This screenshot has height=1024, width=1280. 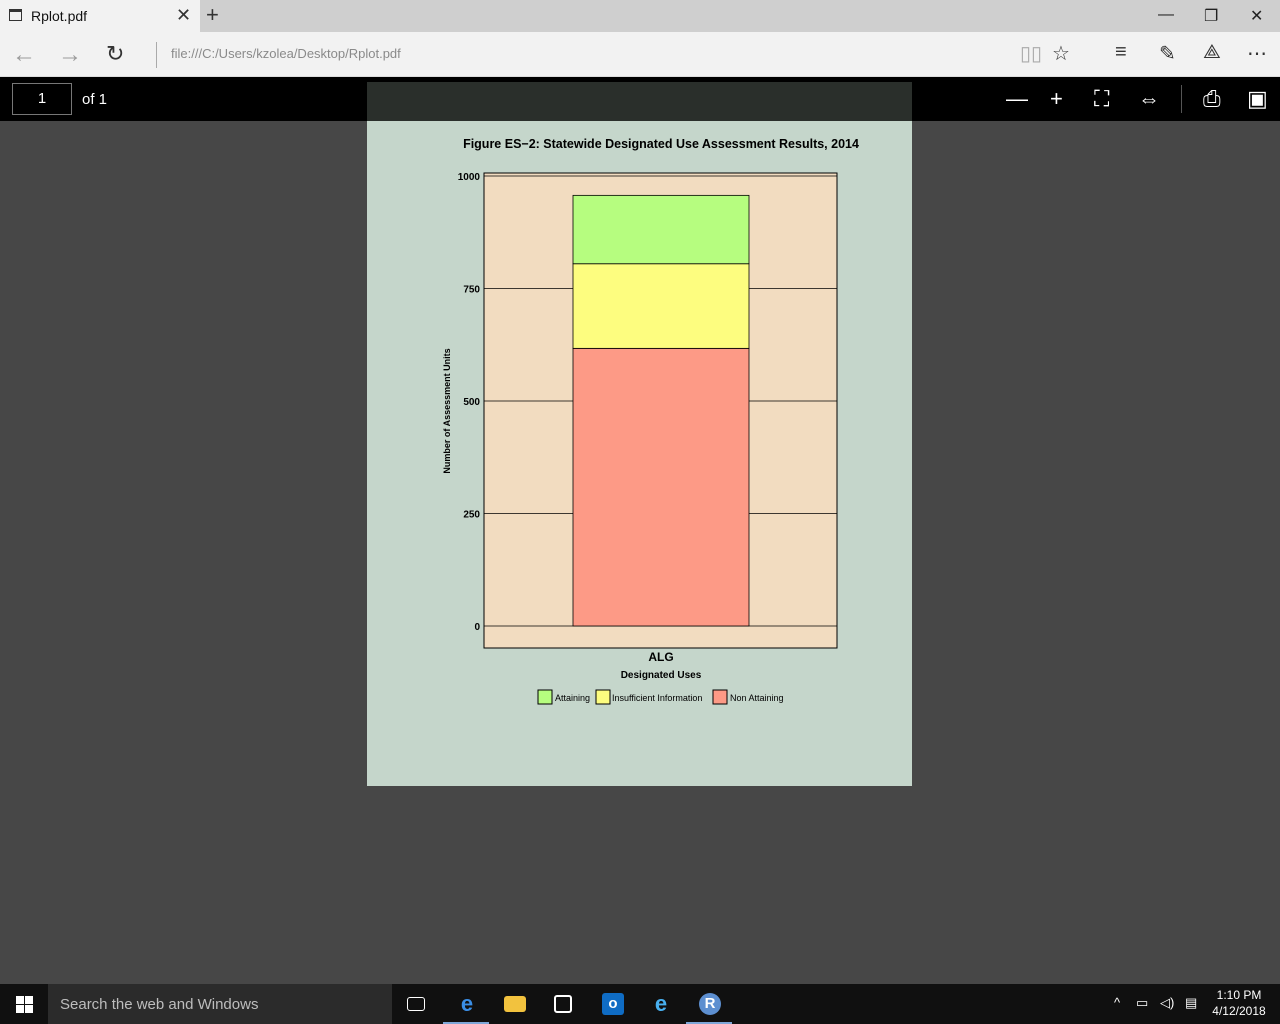 I want to click on zoom-in-icon: +, so click(x=1056, y=99).